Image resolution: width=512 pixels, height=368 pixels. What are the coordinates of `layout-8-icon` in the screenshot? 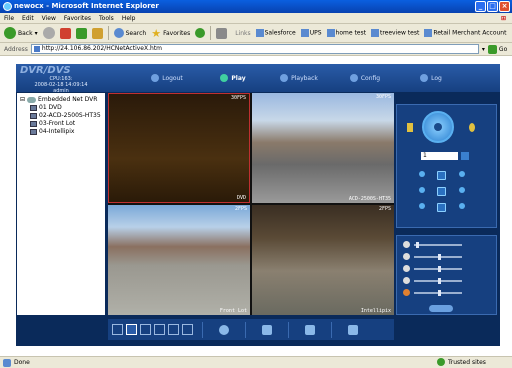 It's located at (159, 329).